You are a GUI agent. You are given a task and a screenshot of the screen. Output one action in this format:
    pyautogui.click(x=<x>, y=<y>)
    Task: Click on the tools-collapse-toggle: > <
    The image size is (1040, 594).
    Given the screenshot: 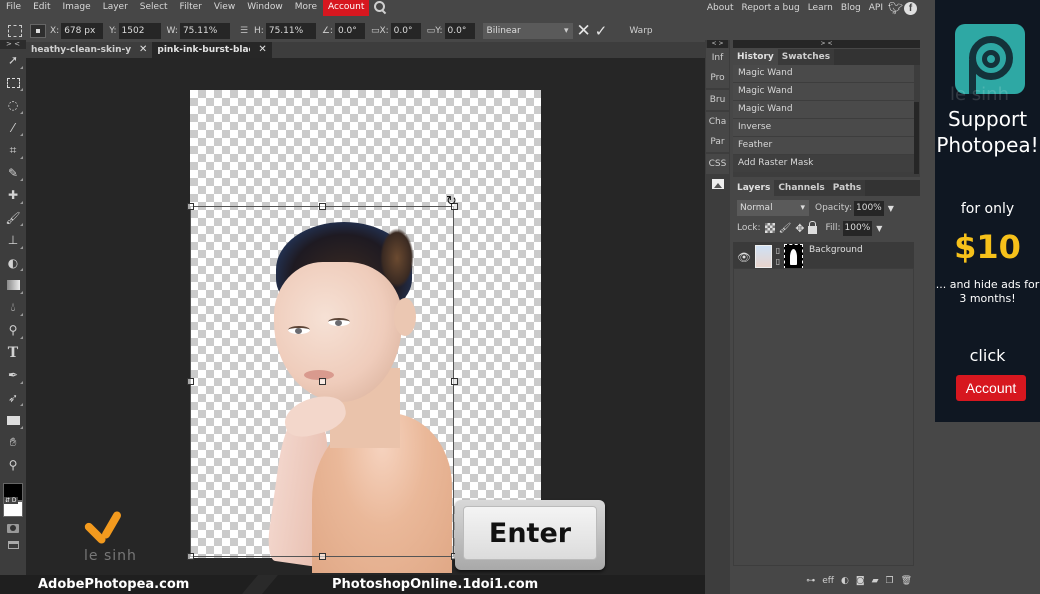 What is the action you would take?
    pyautogui.click(x=13, y=44)
    